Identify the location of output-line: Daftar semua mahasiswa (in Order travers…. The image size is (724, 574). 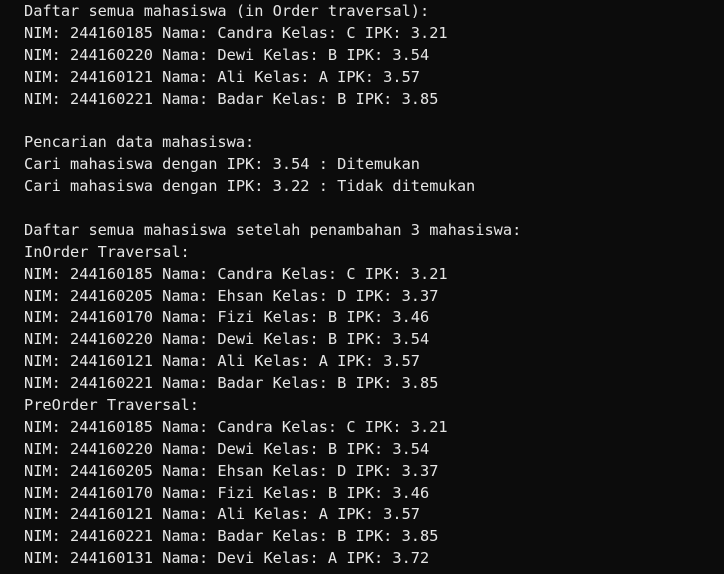
(227, 11).